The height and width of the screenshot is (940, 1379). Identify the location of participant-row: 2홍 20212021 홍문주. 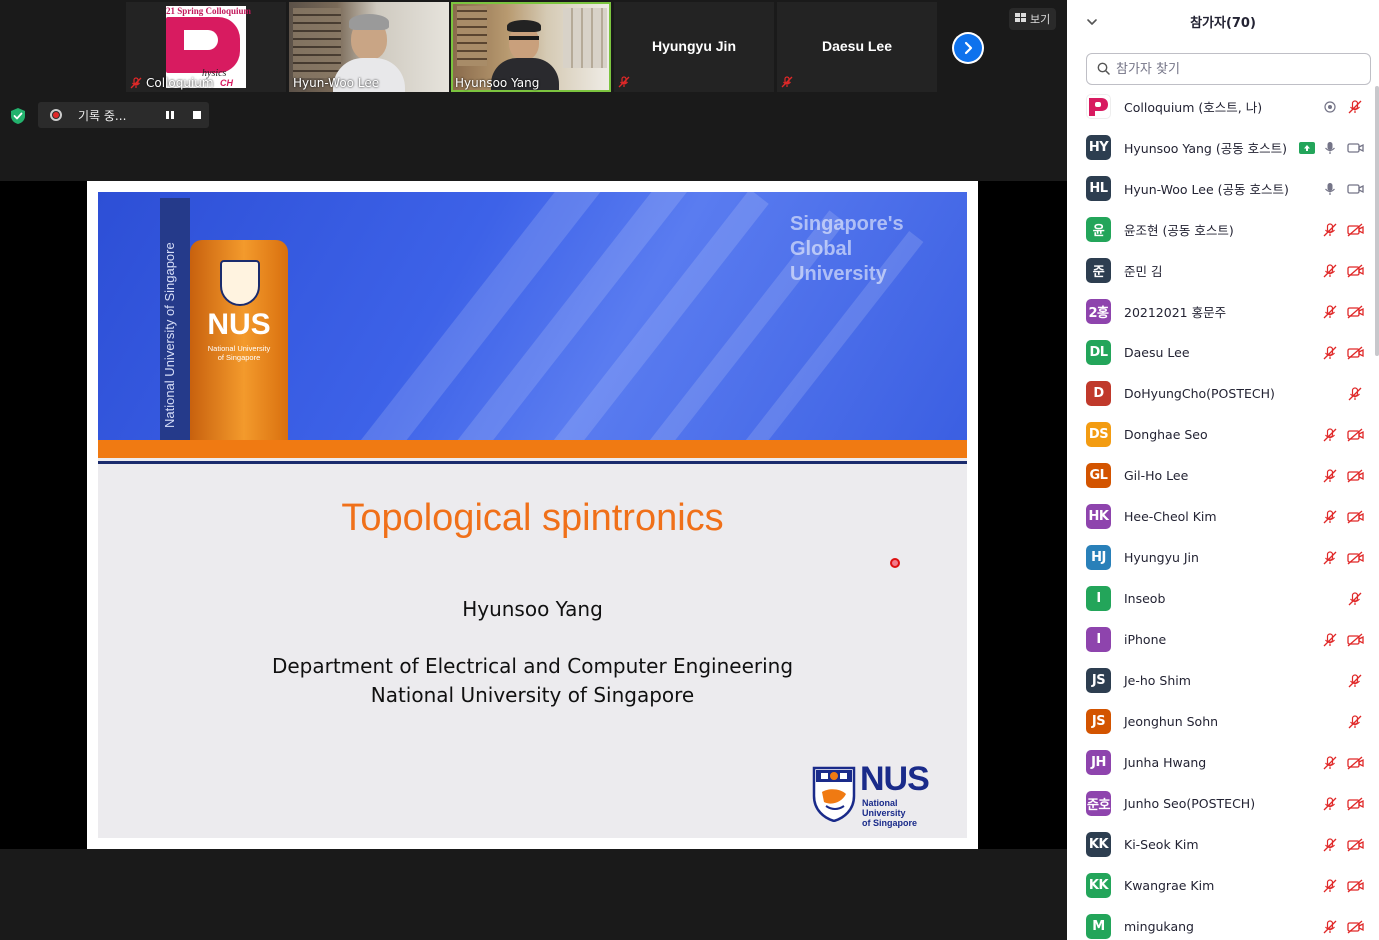
(1223, 311).